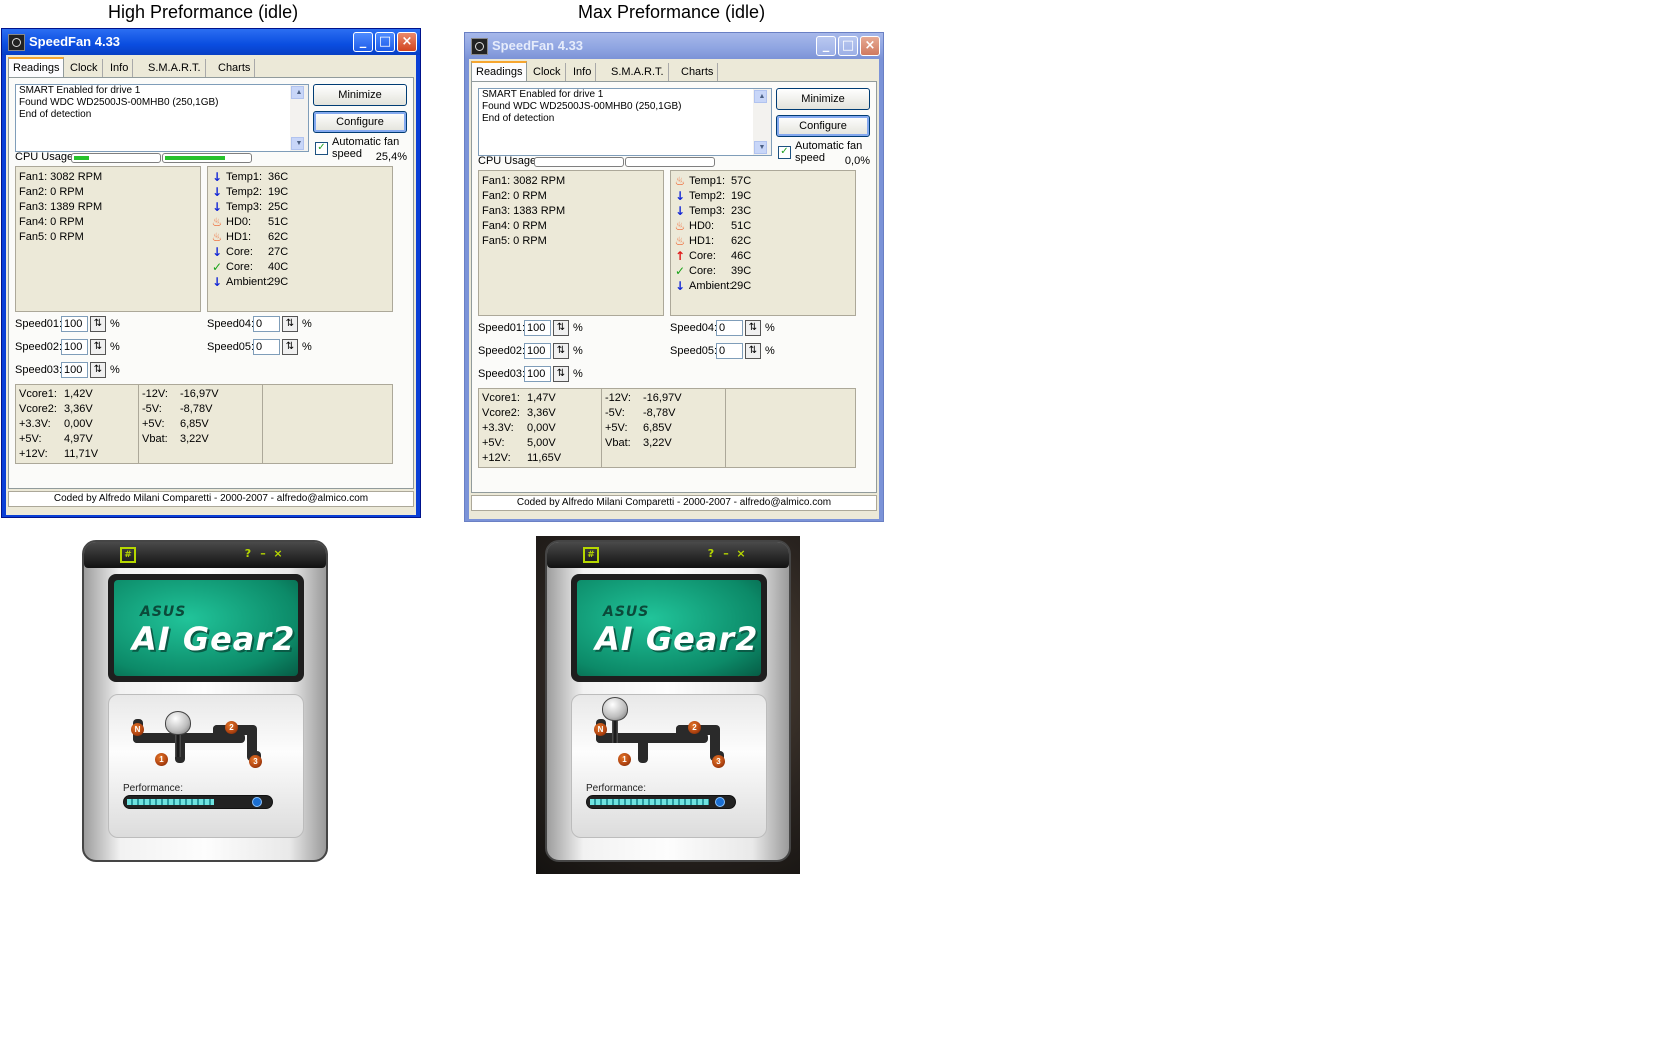 The image size is (1680, 1050). I want to click on aigear-product-name: AI Gear2, so click(677, 639).